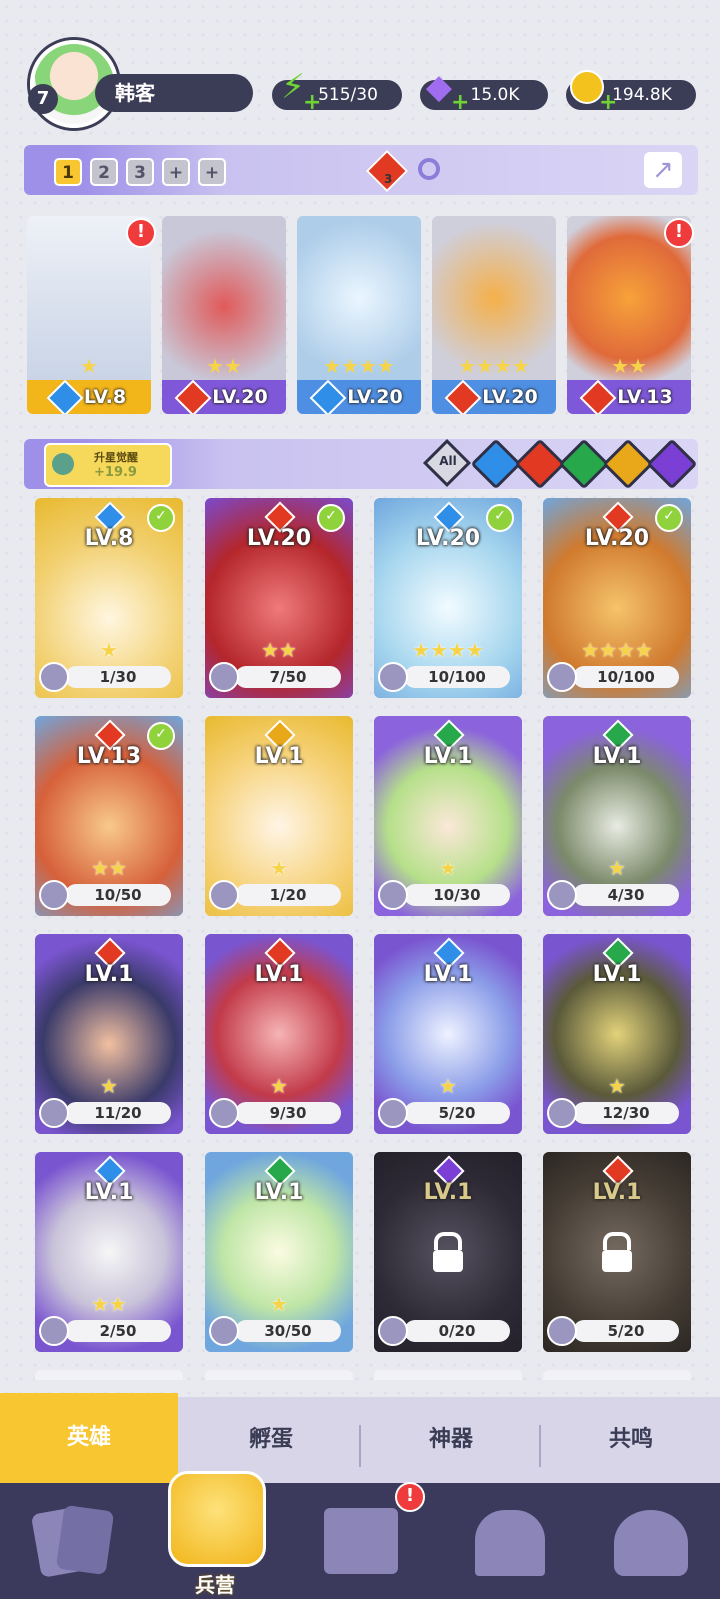 This screenshot has width=720, height=1599. I want to click on team-tab-add-1: +, so click(176, 172).